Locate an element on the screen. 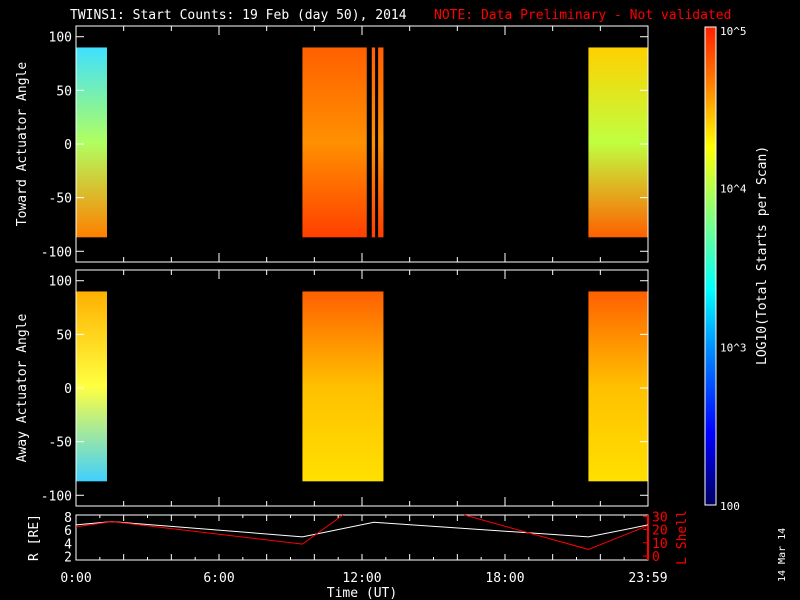 This screenshot has height=600, width=800. x-tick-label: 23:59 is located at coordinates (647, 578).